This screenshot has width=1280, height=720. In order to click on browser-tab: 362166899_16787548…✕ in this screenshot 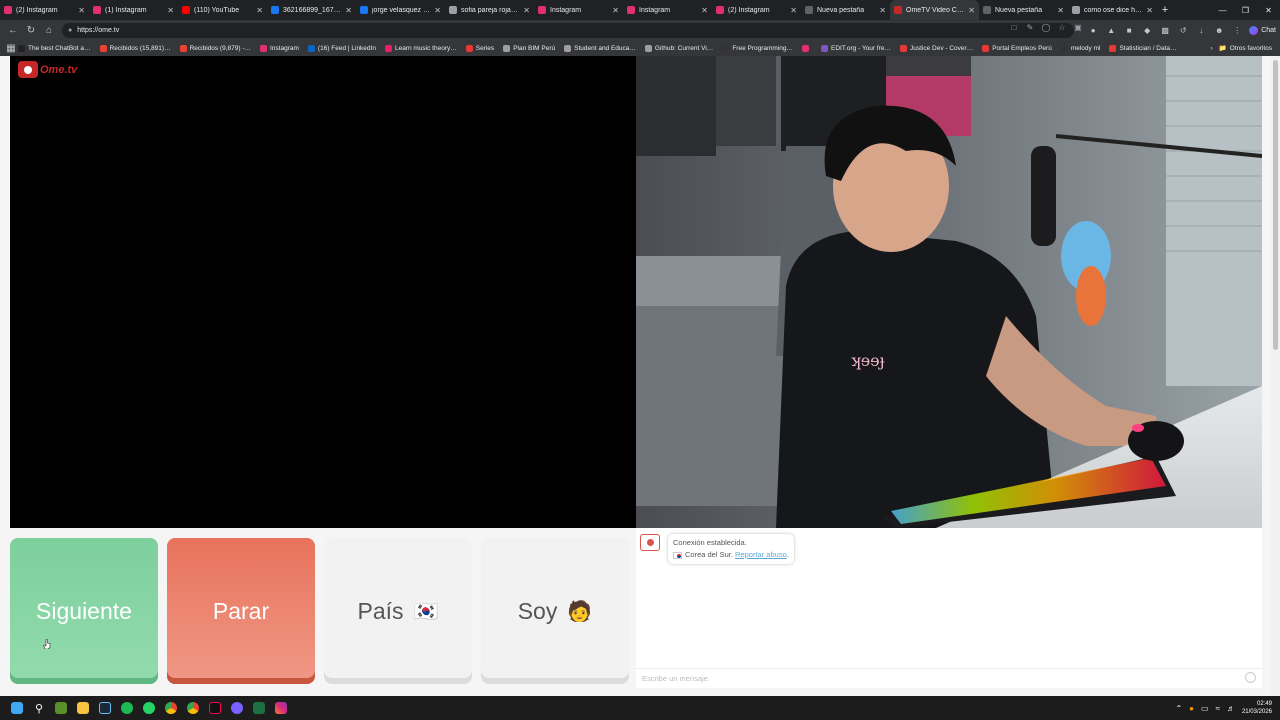, I will do `click(311, 10)`.